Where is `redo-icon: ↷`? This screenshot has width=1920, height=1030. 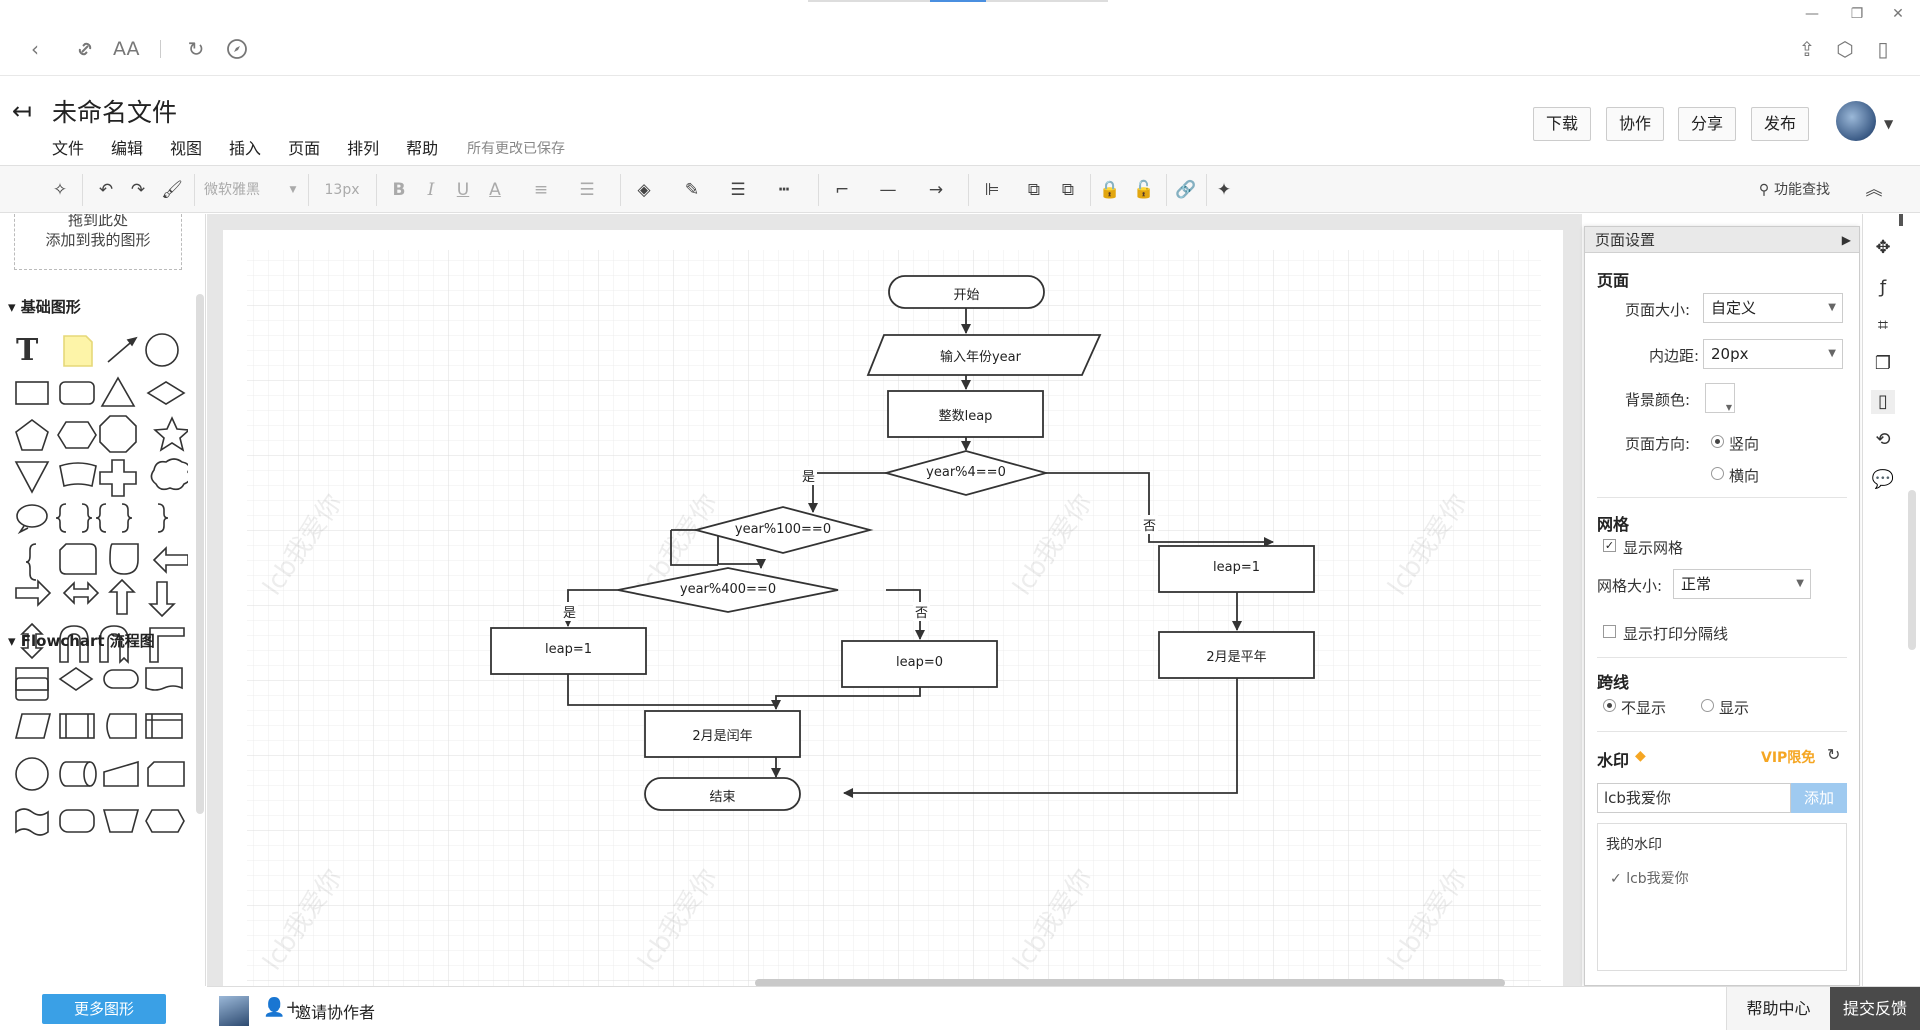 redo-icon: ↷ is located at coordinates (138, 190).